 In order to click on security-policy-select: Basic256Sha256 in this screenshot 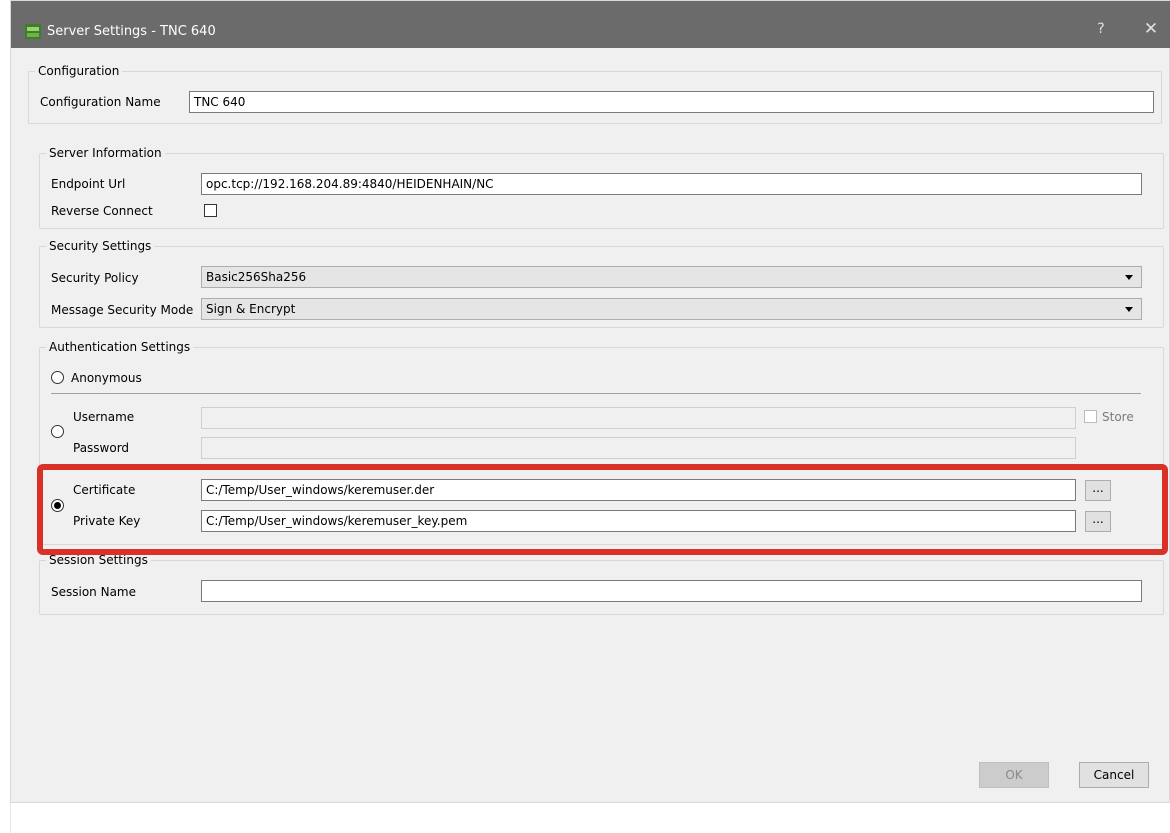, I will do `click(671, 277)`.